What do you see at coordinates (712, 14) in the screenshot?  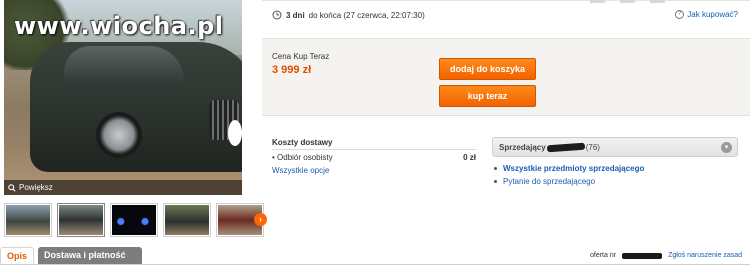 I see `how-to-buy-label: Jak kupować?` at bounding box center [712, 14].